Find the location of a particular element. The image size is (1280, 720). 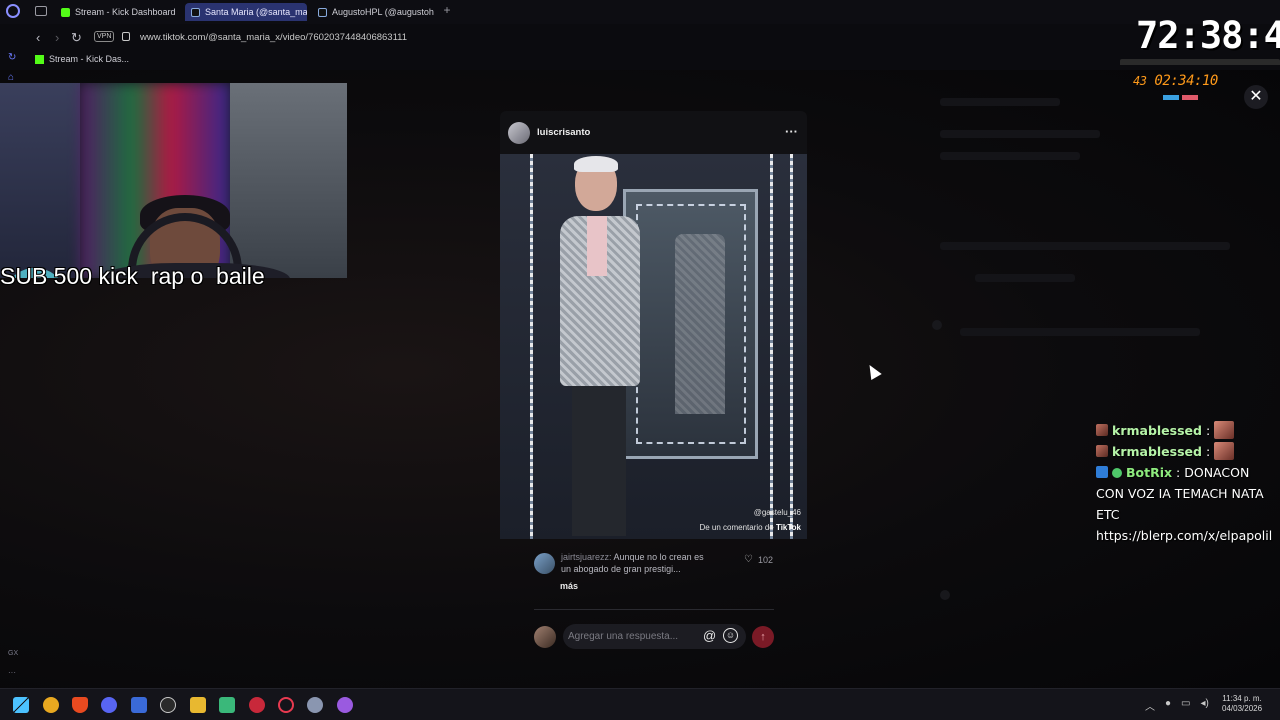

emoji-icon: ☺ is located at coordinates (730, 635).